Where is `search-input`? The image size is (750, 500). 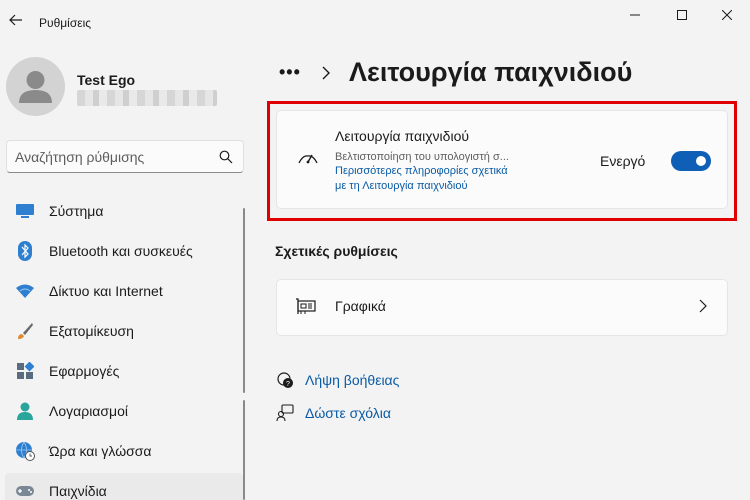
search-input is located at coordinates (115, 157).